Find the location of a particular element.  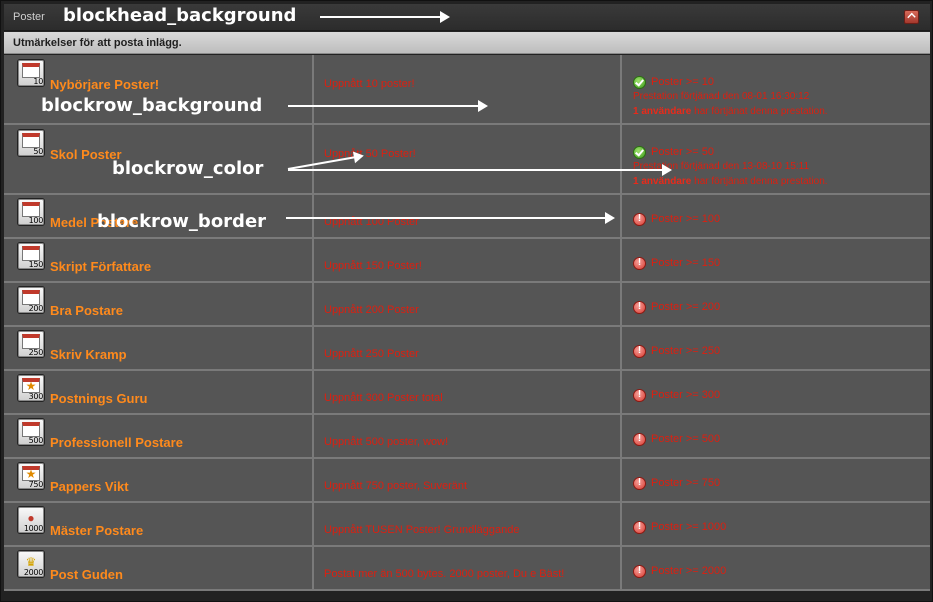

collapse-icon is located at coordinates (911, 17).